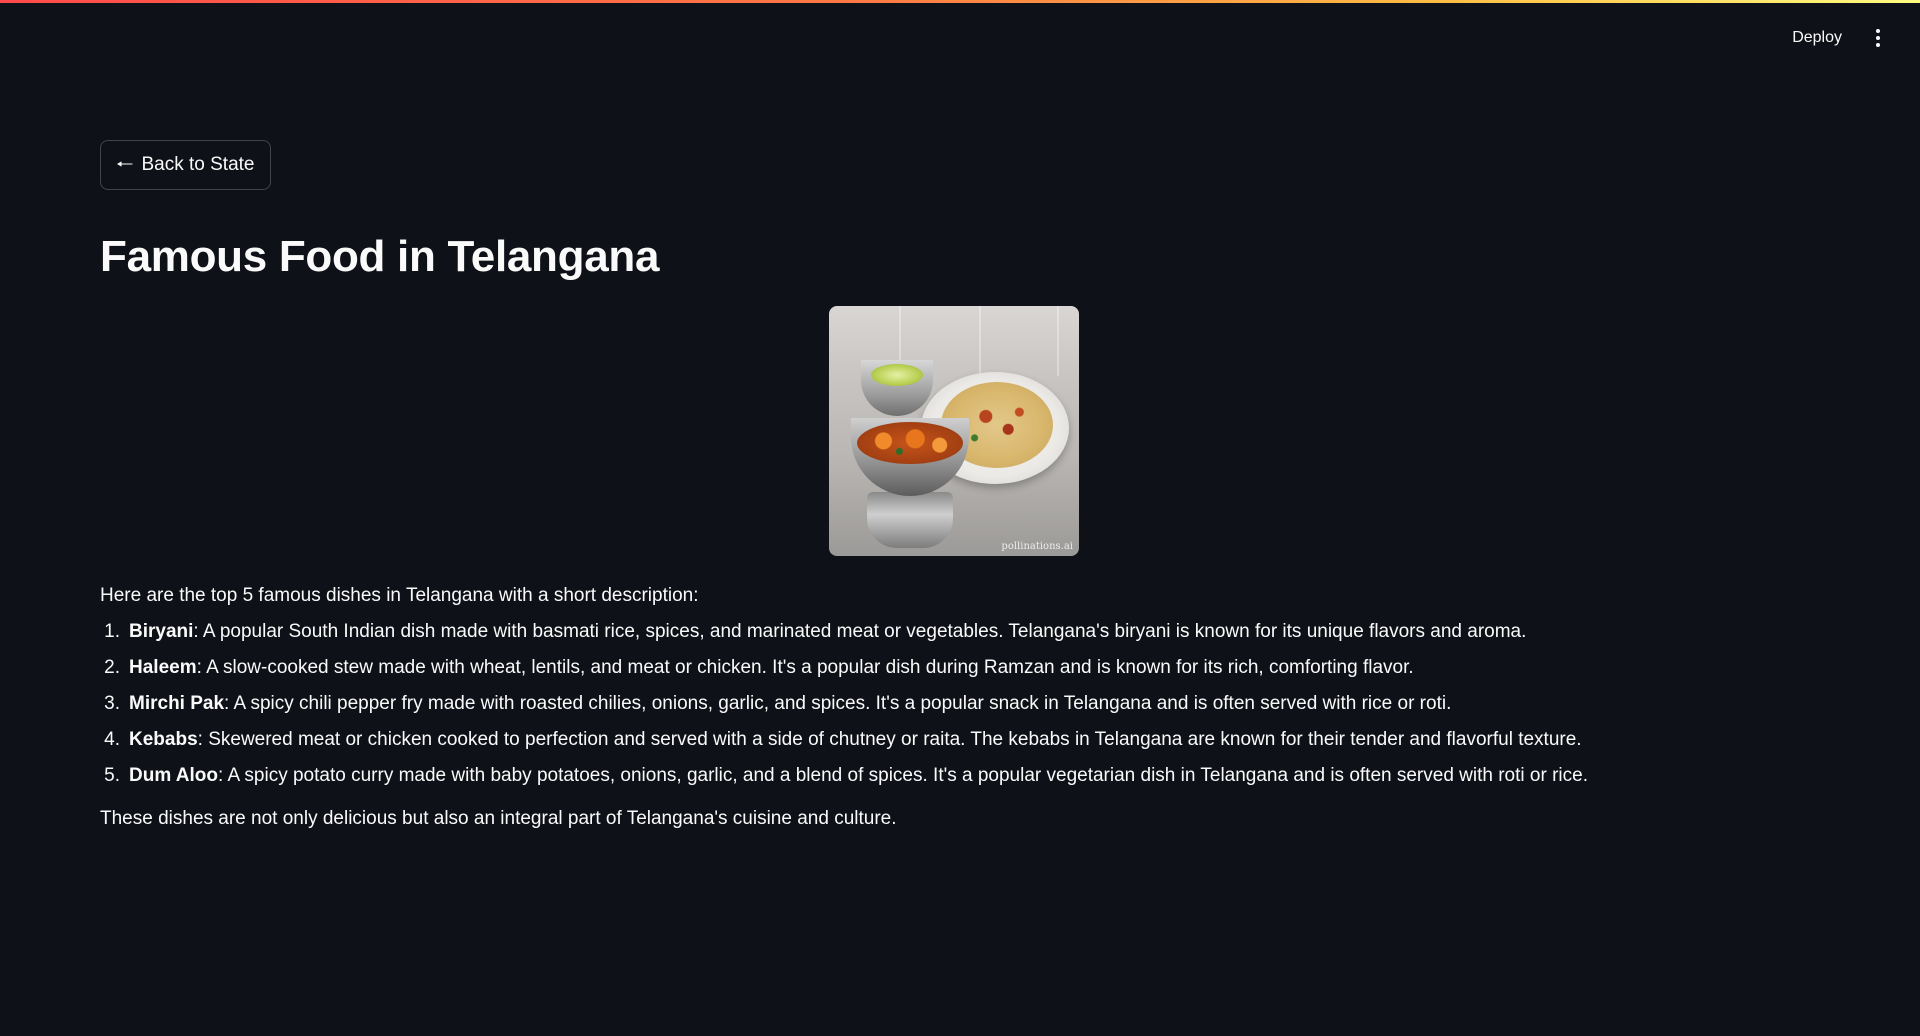 Image resolution: width=1920 pixels, height=1036 pixels. What do you see at coordinates (198, 164) in the screenshot?
I see `back-button-label: Back to State` at bounding box center [198, 164].